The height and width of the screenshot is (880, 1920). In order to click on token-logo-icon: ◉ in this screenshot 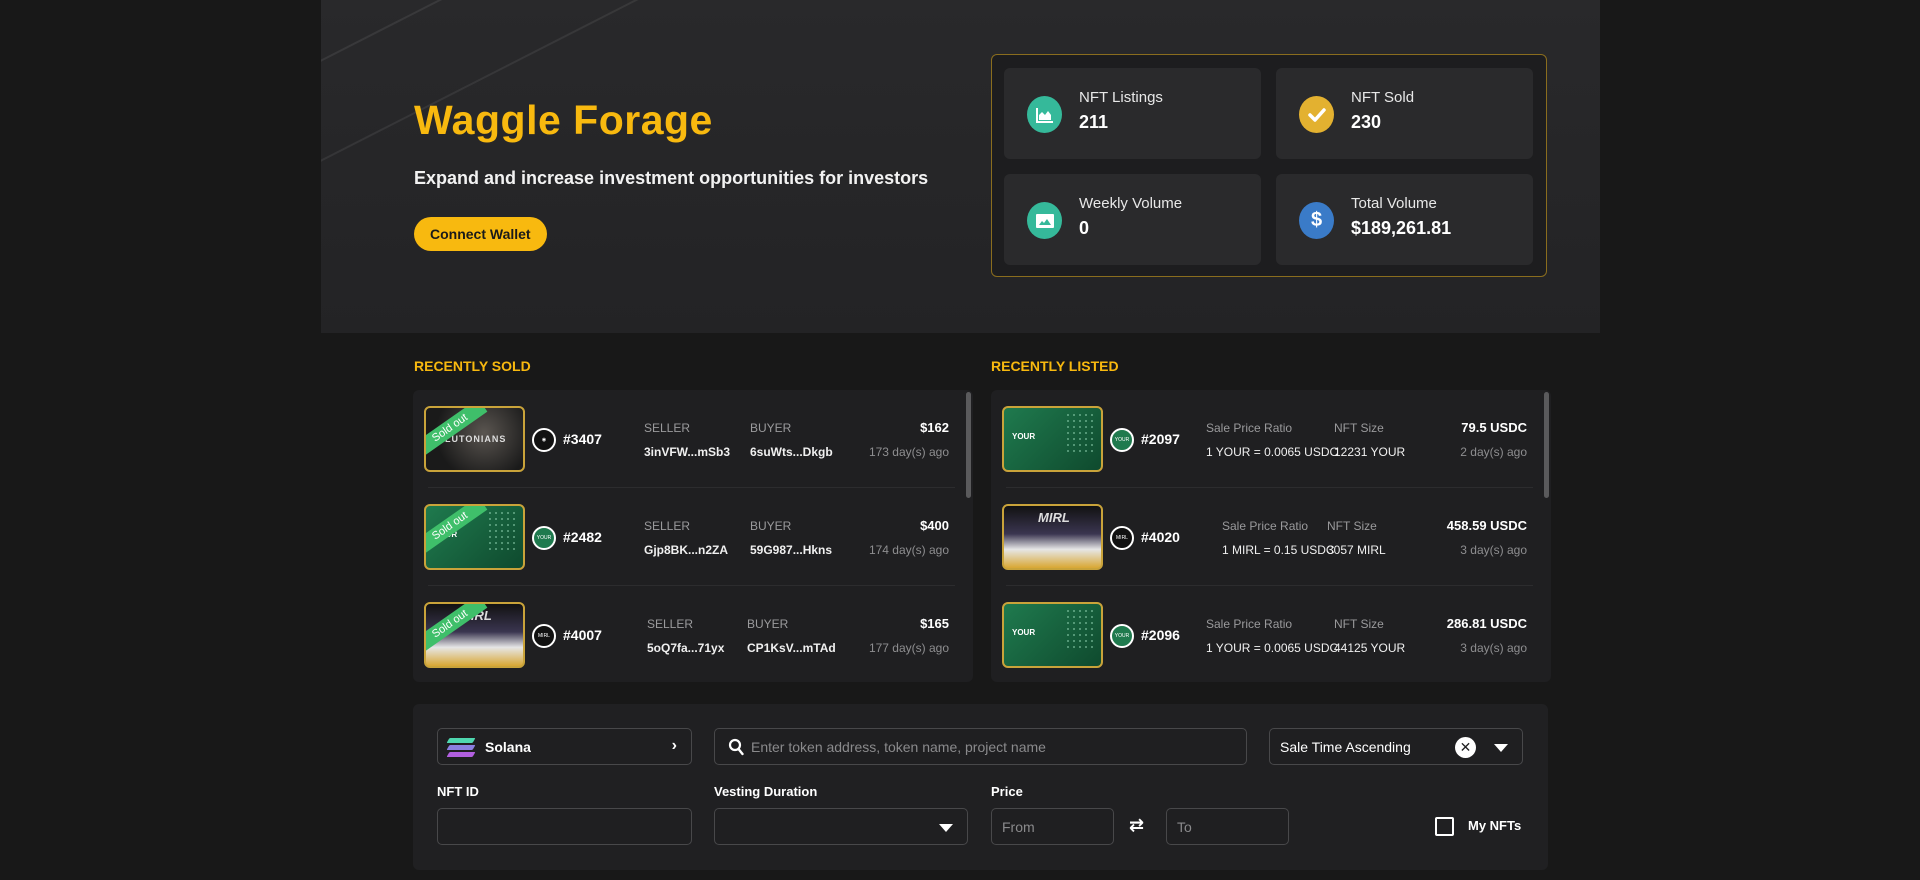, I will do `click(544, 440)`.